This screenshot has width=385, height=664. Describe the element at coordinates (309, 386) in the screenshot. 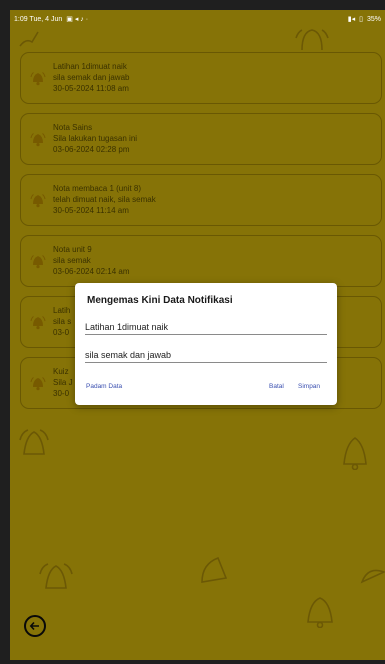

I see `save-button: Simpan` at that location.